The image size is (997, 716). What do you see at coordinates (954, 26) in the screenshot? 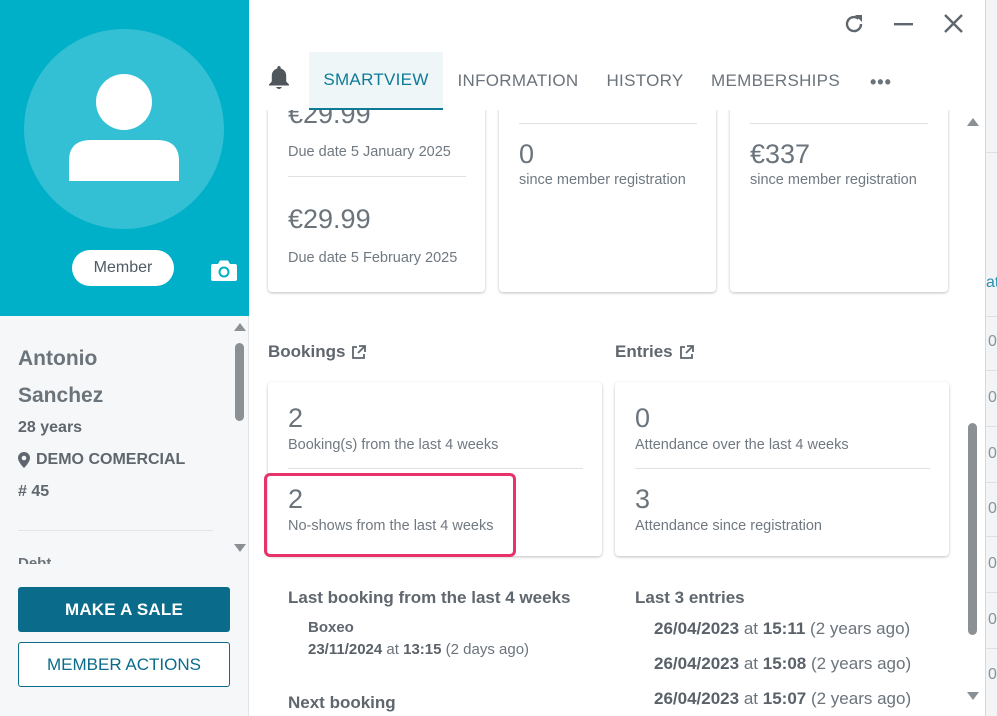
I see `close-icon` at bounding box center [954, 26].